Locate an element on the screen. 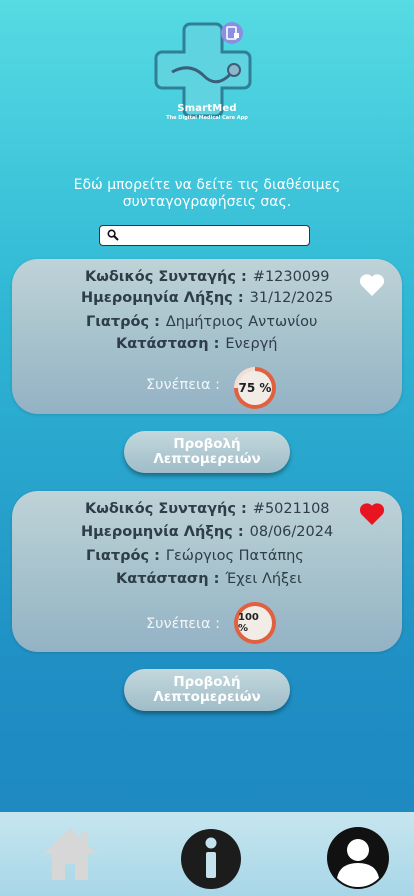 The height and width of the screenshot is (896, 414). search-input is located at coordinates (214, 235).